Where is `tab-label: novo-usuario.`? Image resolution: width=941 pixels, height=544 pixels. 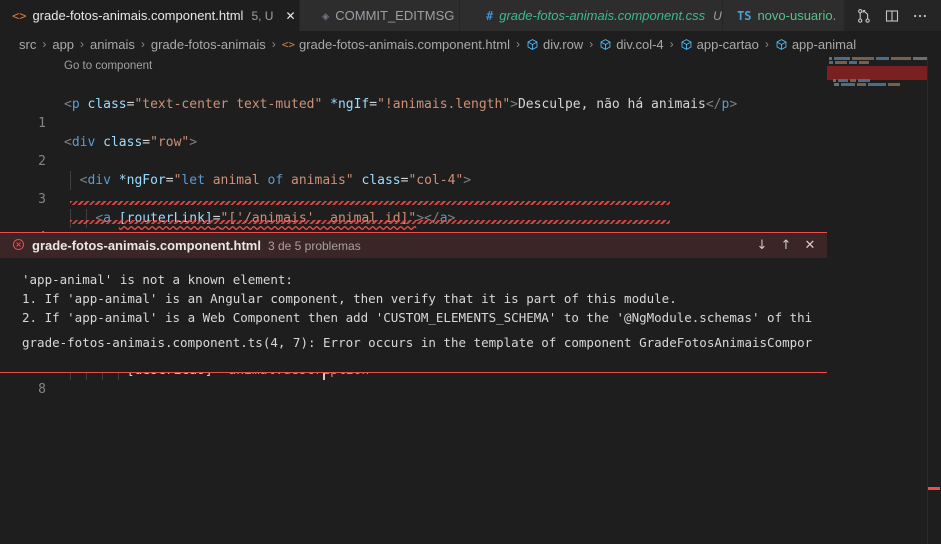
tab-label: novo-usuario. is located at coordinates (797, 15).